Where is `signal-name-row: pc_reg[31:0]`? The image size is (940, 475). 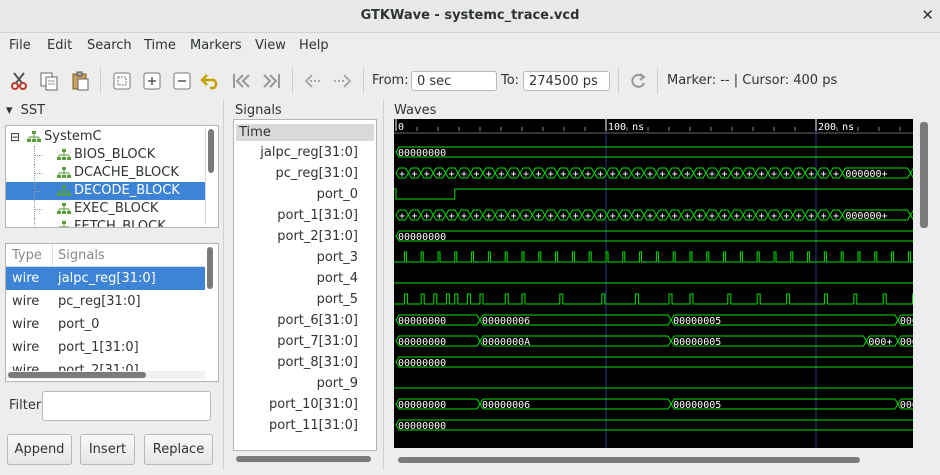
signal-name-row: pc_reg[31:0] is located at coordinates (316, 173).